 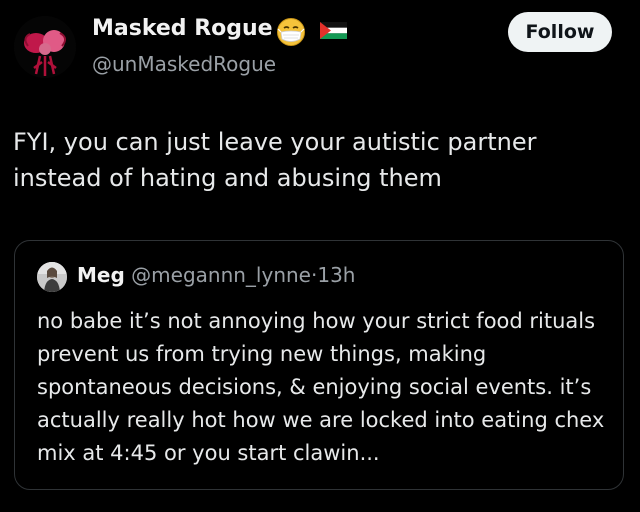 What do you see at coordinates (333, 30) in the screenshot?
I see `palestine-flag-icon` at bounding box center [333, 30].